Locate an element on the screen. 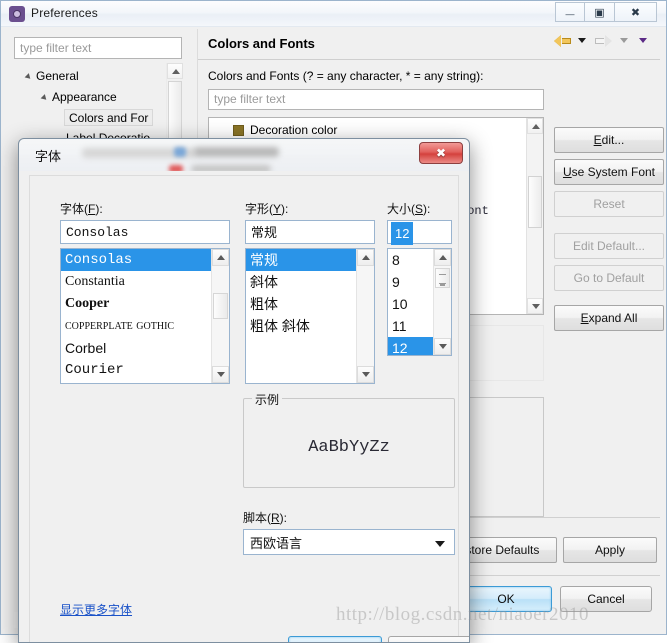 This screenshot has width=667, height=643. tree-item-colors-and-fonts: Colors and For is located at coordinates (109, 117).